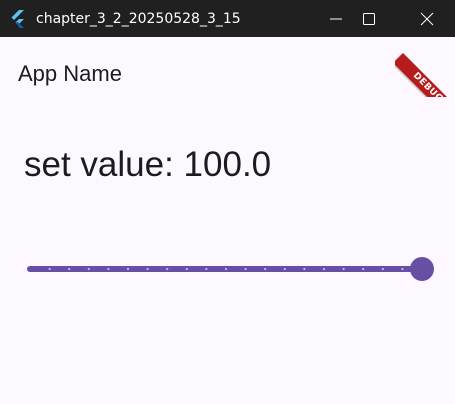 The width and height of the screenshot is (455, 404). What do you see at coordinates (227, 164) in the screenshot?
I see `value-number: 100.0` at bounding box center [227, 164].